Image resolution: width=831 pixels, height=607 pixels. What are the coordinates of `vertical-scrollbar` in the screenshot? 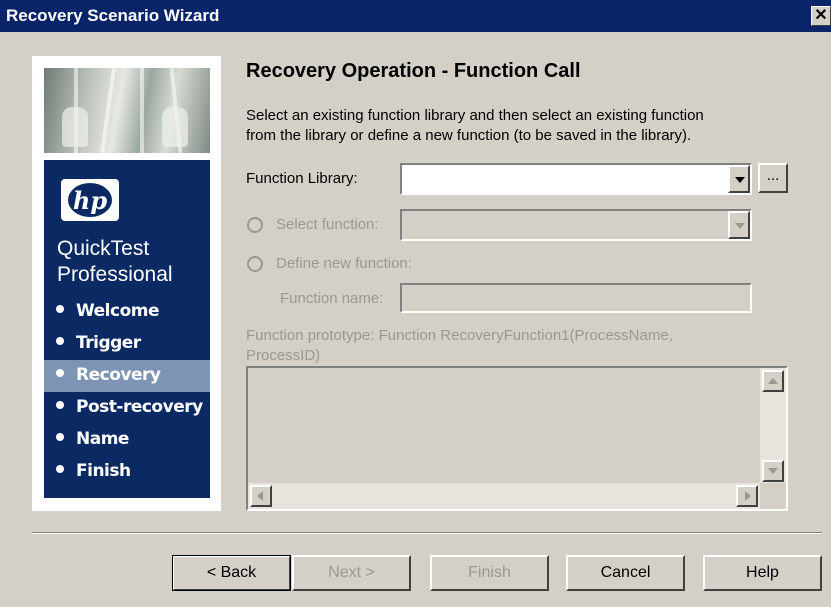 It's located at (773, 426).